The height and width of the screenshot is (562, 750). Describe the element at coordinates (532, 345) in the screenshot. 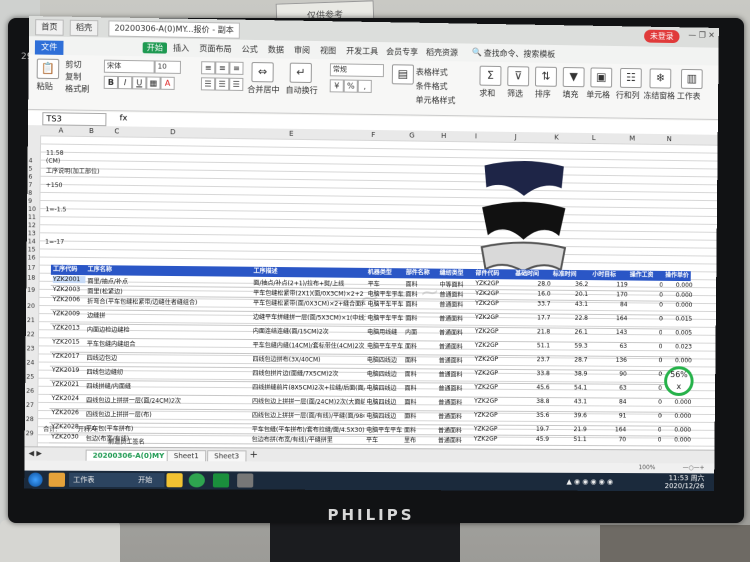

I see `cell-base-time: 51.1` at that location.